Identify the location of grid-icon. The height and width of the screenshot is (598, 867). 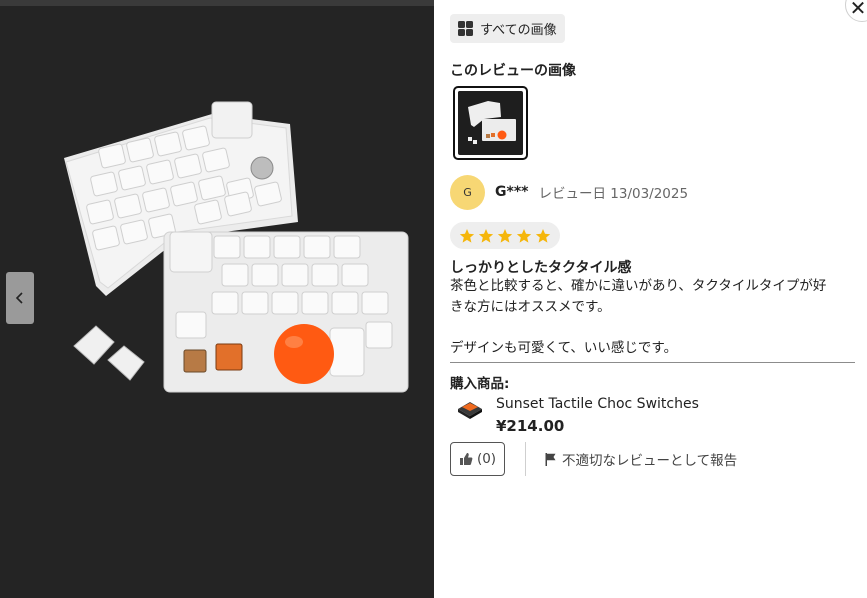
(465, 28).